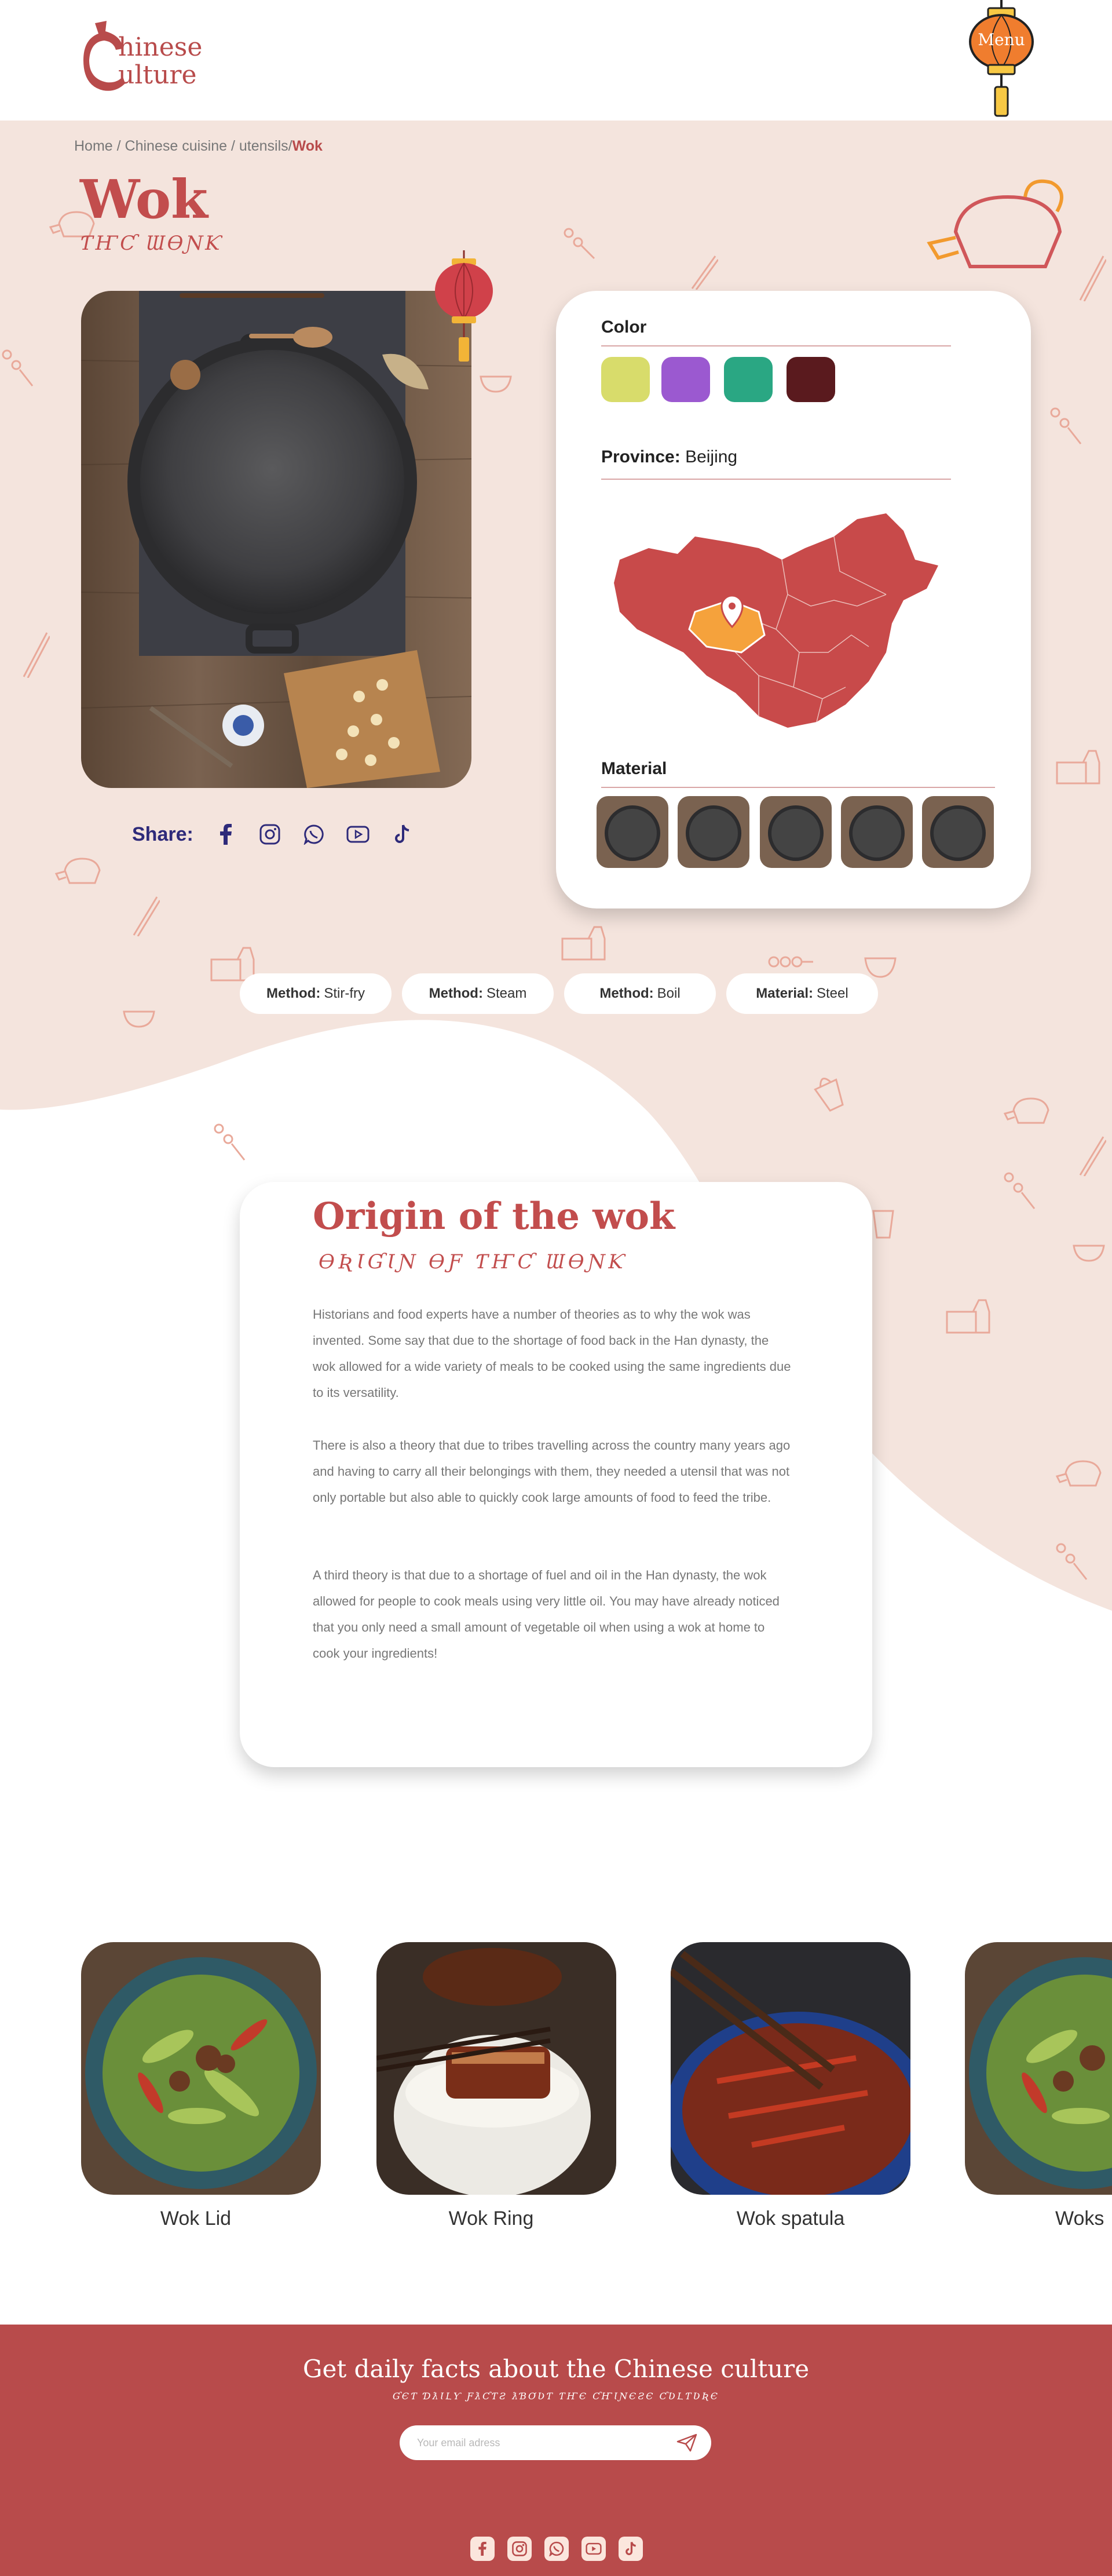 The image size is (1112, 2576). I want to click on color-swatch-yellow, so click(625, 379).